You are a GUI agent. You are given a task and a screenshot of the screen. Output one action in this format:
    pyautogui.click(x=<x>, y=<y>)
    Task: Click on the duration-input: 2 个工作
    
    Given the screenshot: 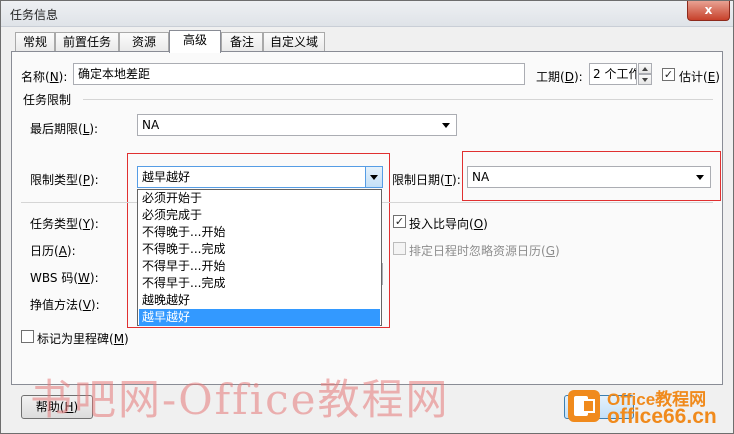 What is the action you would take?
    pyautogui.click(x=613, y=74)
    